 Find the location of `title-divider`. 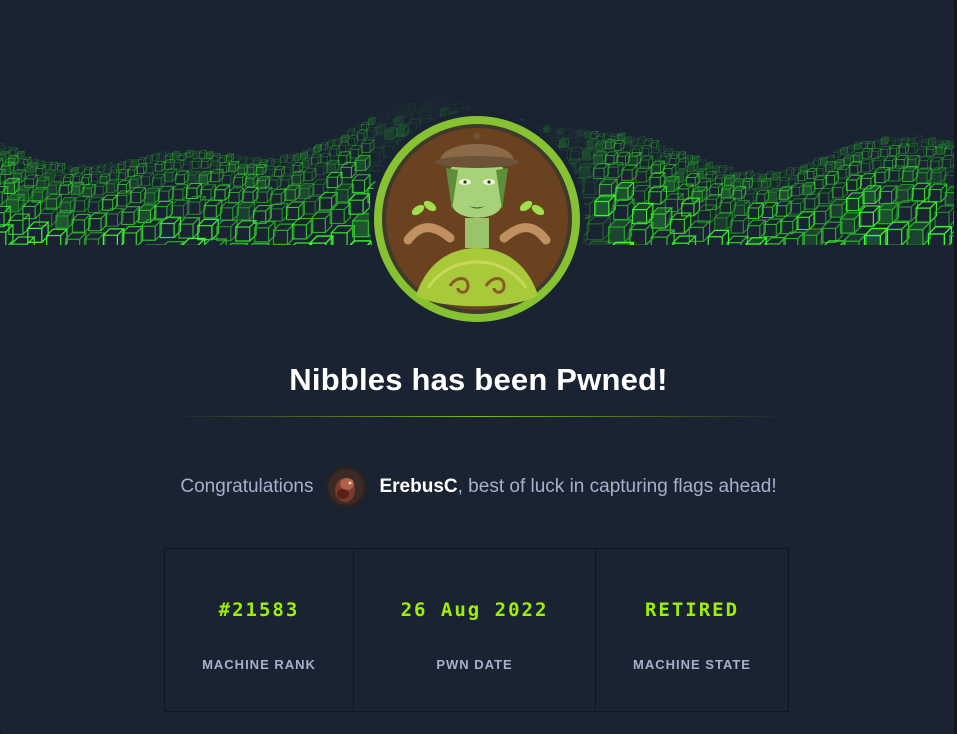

title-divider is located at coordinates (478, 416).